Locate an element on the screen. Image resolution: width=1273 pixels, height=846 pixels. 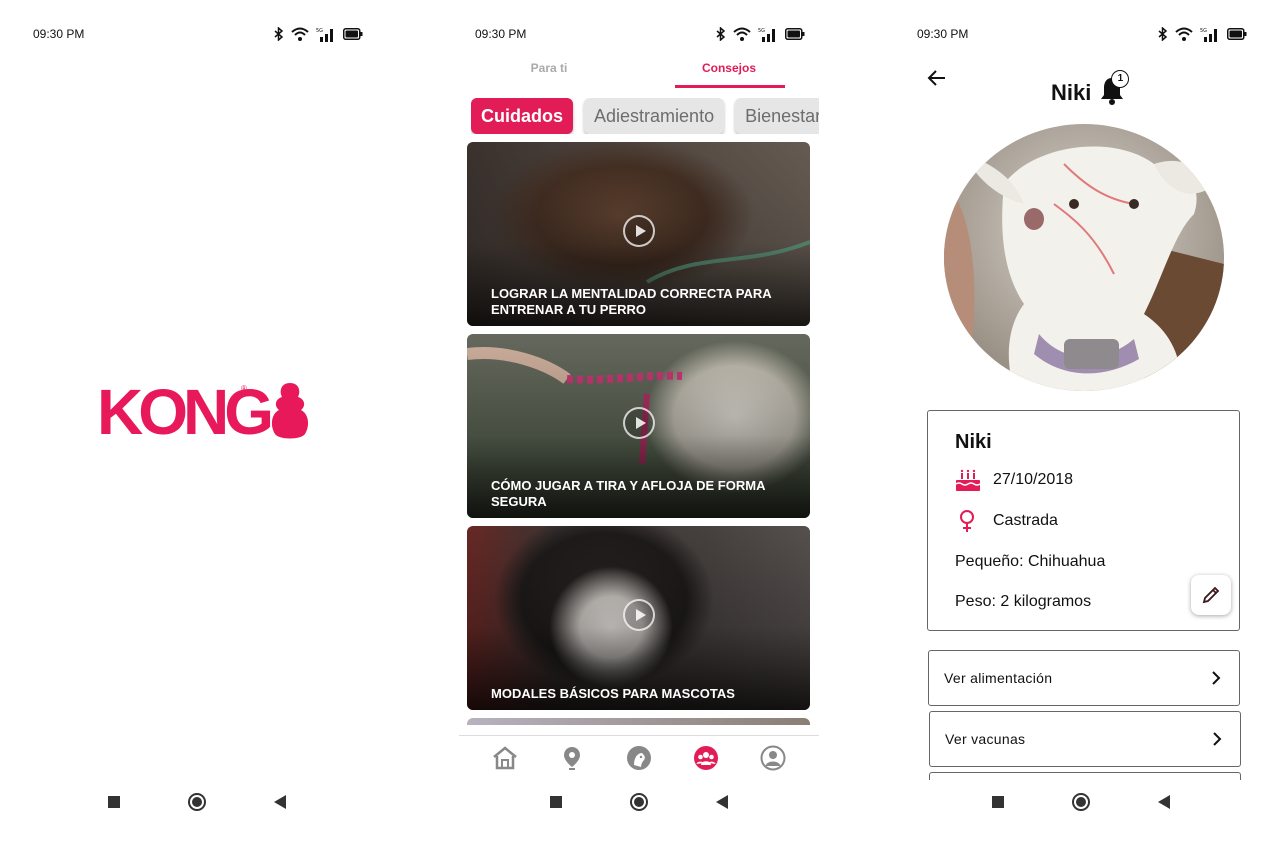
house-icon is located at coordinates (505, 758).